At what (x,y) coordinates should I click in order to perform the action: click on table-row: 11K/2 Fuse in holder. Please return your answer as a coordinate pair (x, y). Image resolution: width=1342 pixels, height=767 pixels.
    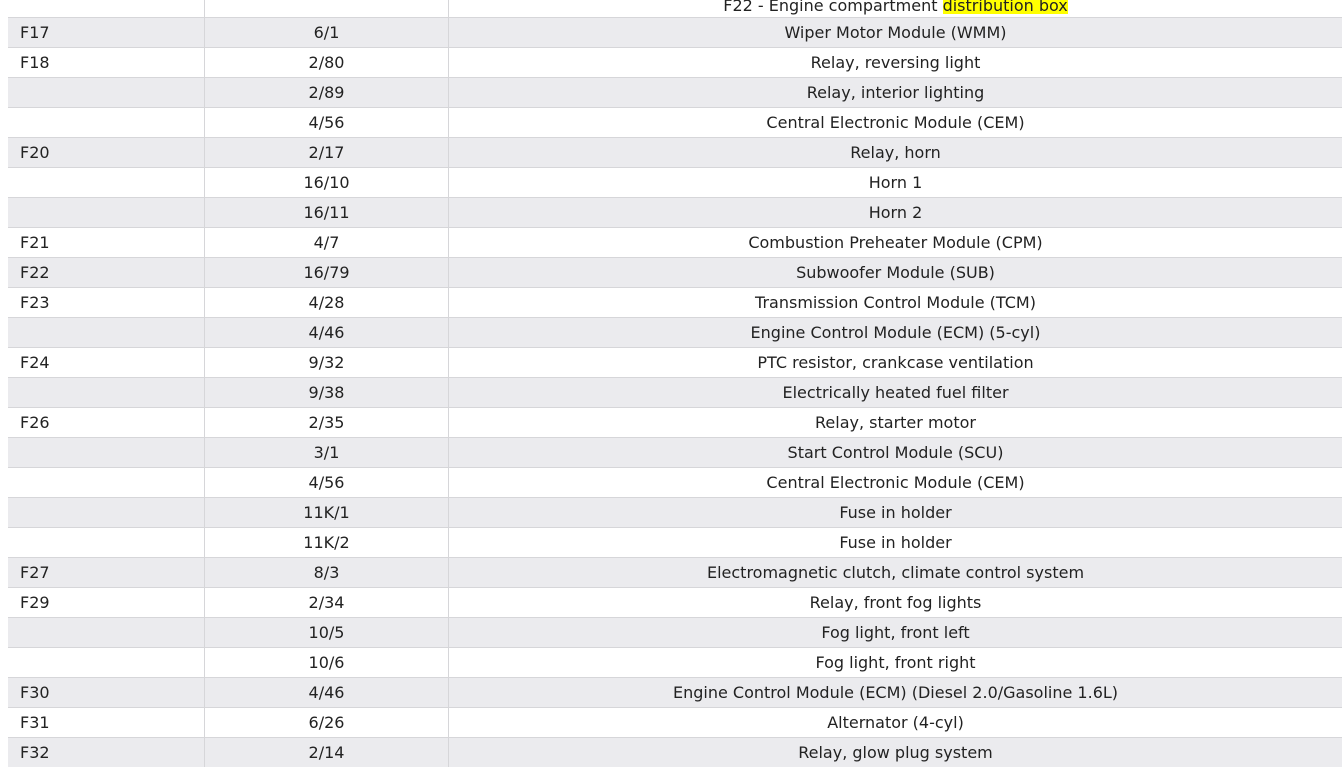
    Looking at the image, I should click on (675, 543).